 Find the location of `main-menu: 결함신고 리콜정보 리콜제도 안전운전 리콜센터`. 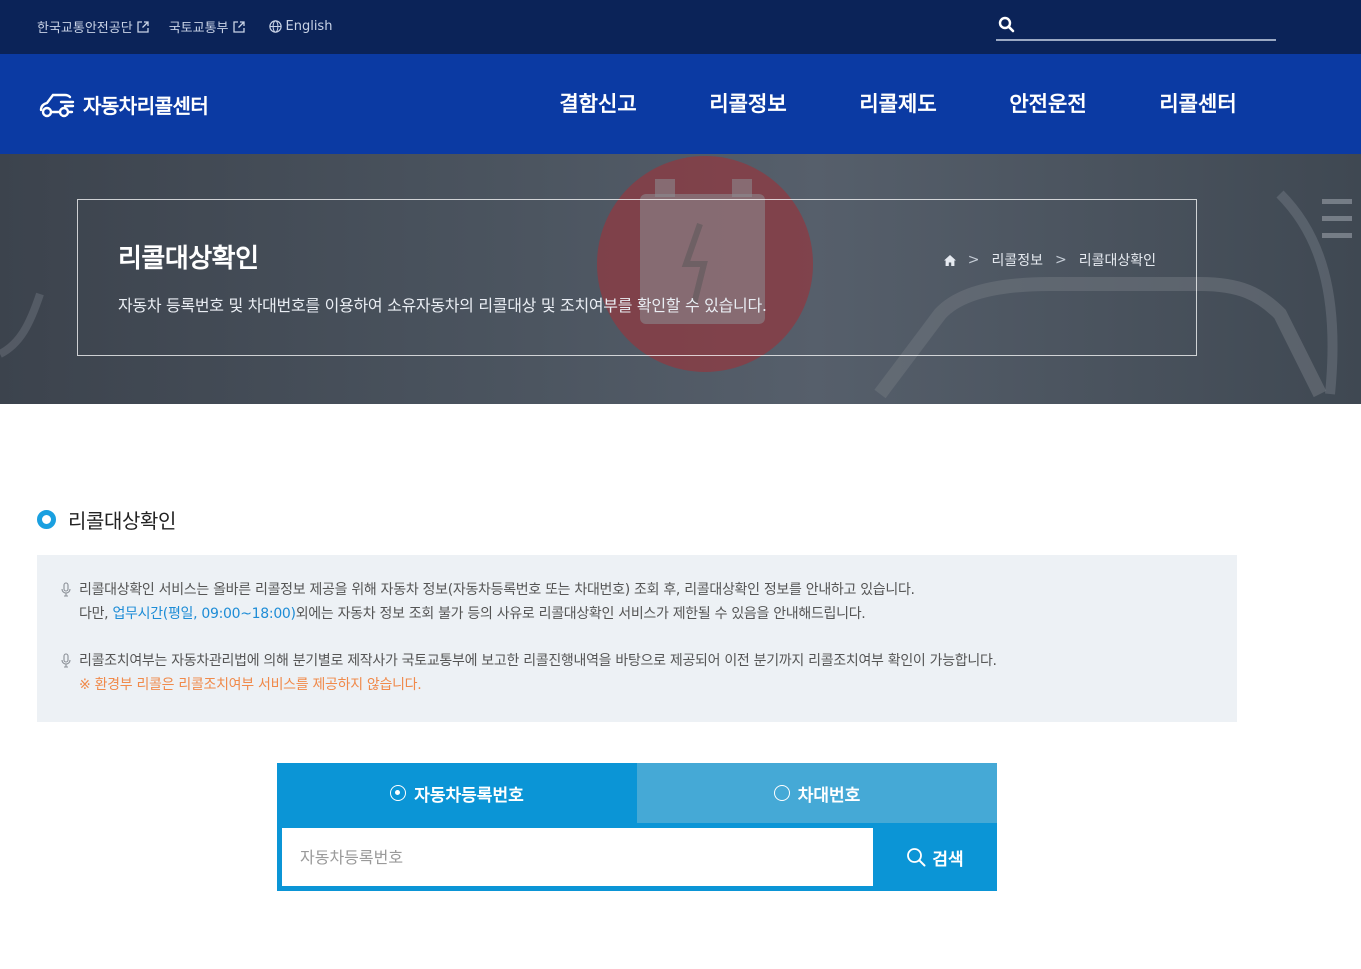

main-menu: 결함신고 리콜정보 리콜제도 안전운전 리콜센터 is located at coordinates (898, 104).